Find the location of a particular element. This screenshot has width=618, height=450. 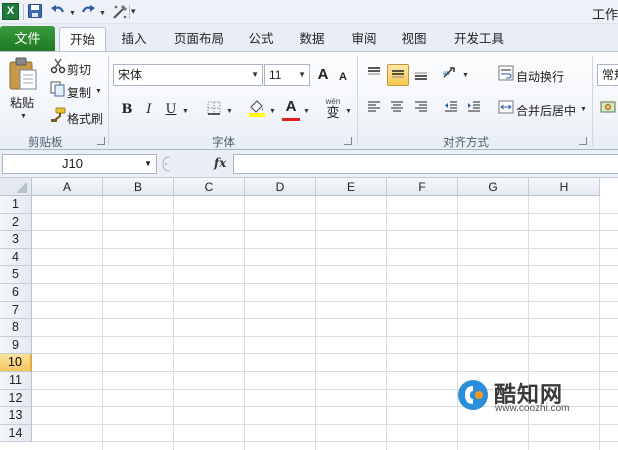

redo-dropdown-icon: ▼ is located at coordinates (102, 13).